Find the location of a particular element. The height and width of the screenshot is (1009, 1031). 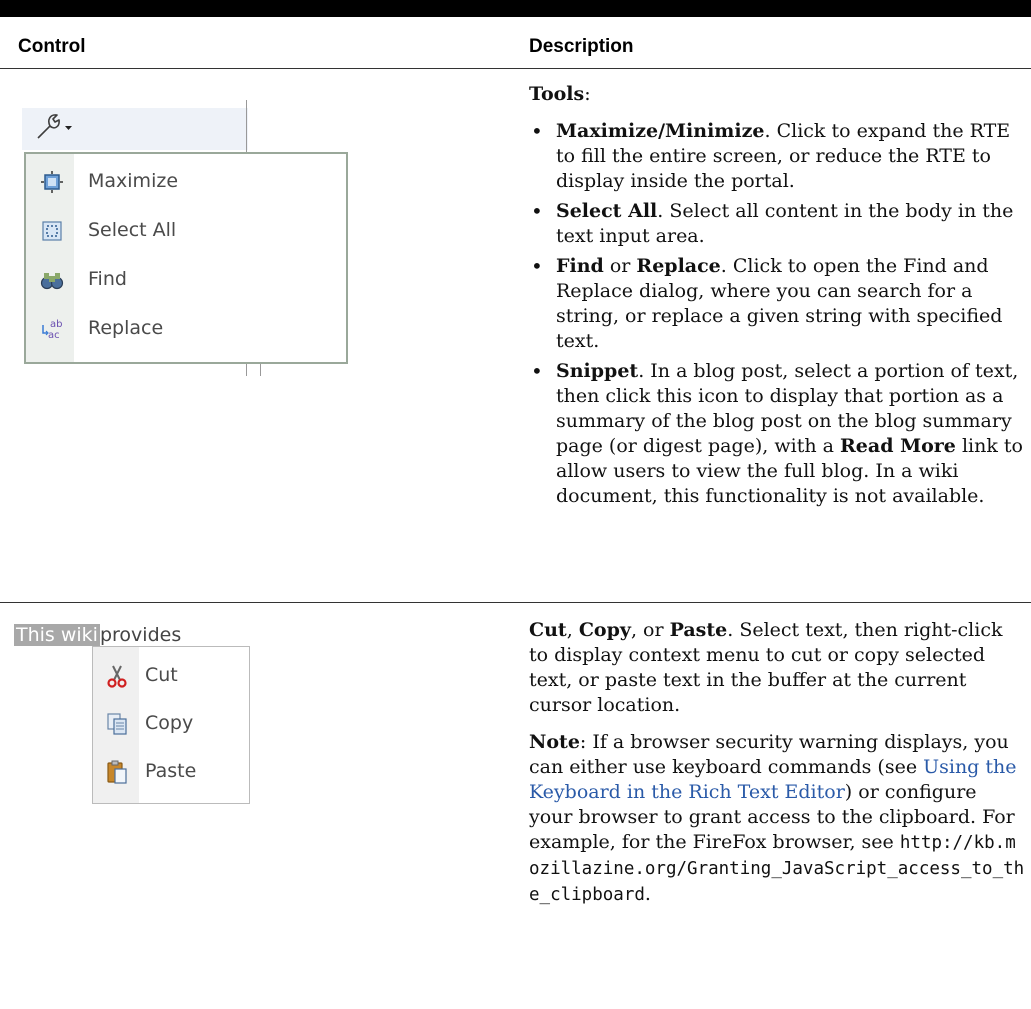

top-black-bar is located at coordinates (515, 8).